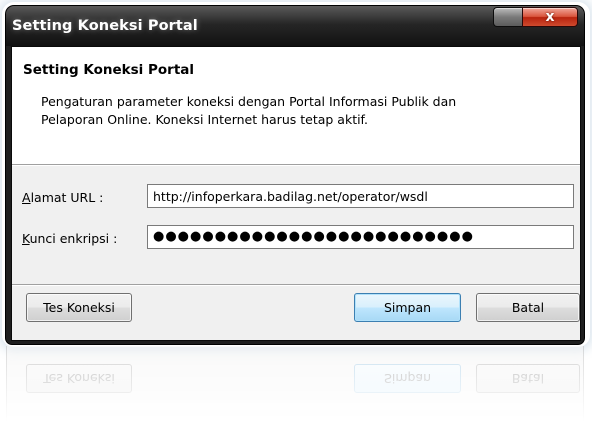  I want to click on header-divider, so click(296, 165).